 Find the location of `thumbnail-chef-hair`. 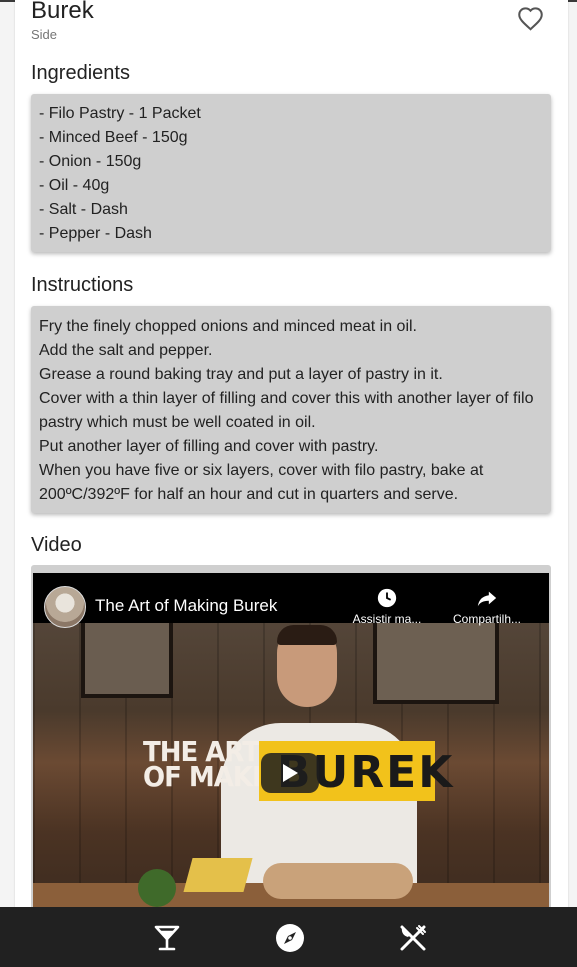

thumbnail-chef-hair is located at coordinates (307, 635).